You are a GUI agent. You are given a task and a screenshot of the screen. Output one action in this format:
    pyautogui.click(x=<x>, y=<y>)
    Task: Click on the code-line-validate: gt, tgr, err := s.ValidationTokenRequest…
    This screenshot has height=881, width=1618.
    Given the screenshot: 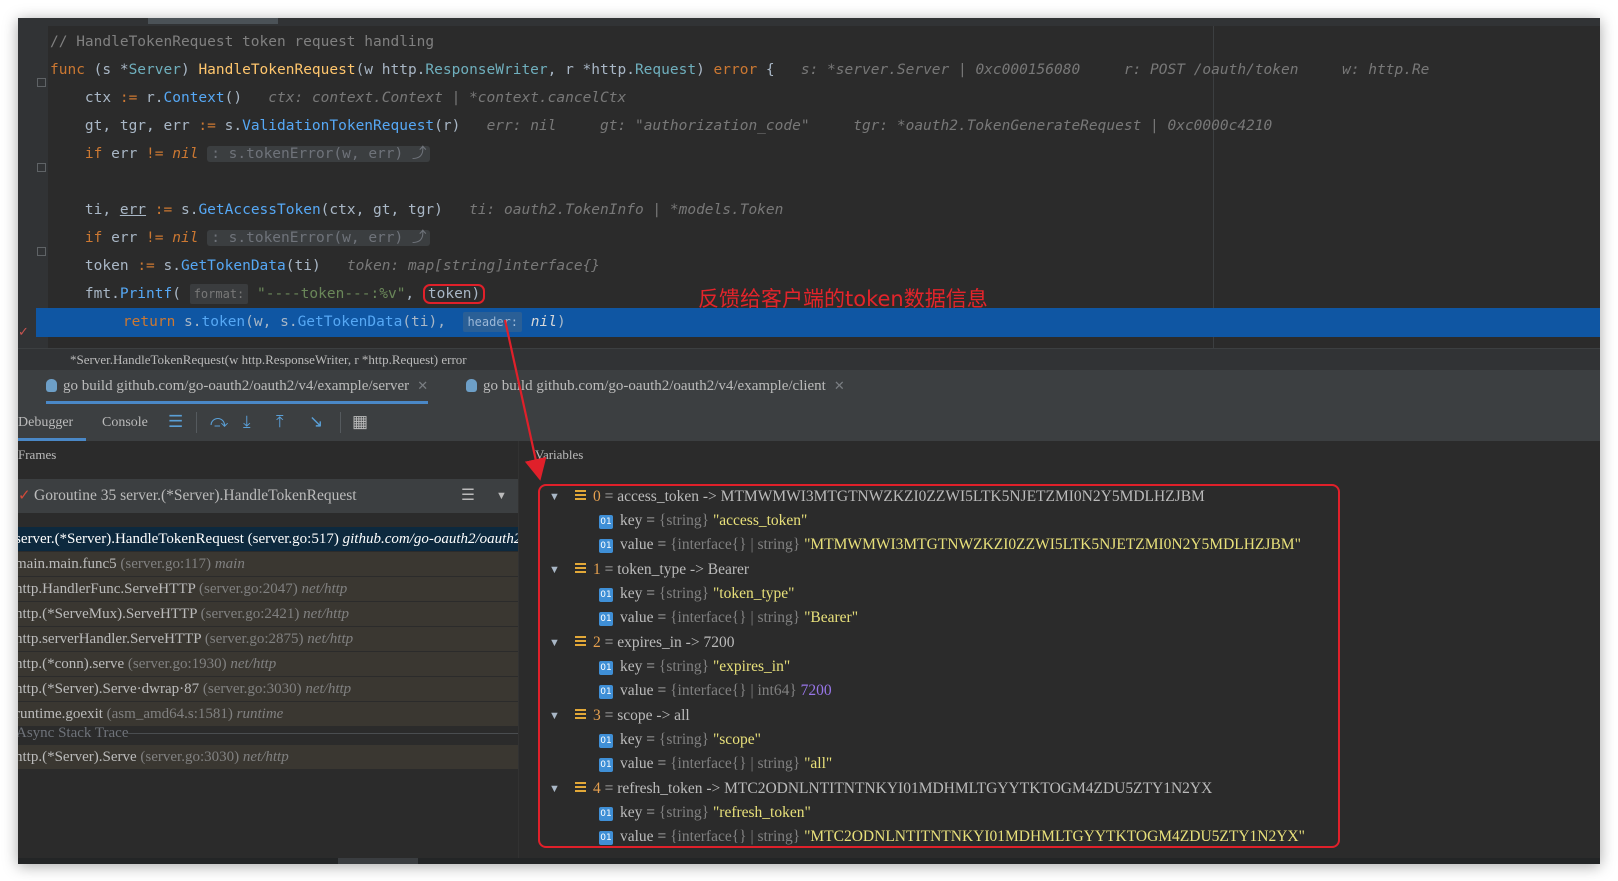 What is the action you would take?
    pyautogui.click(x=678, y=126)
    